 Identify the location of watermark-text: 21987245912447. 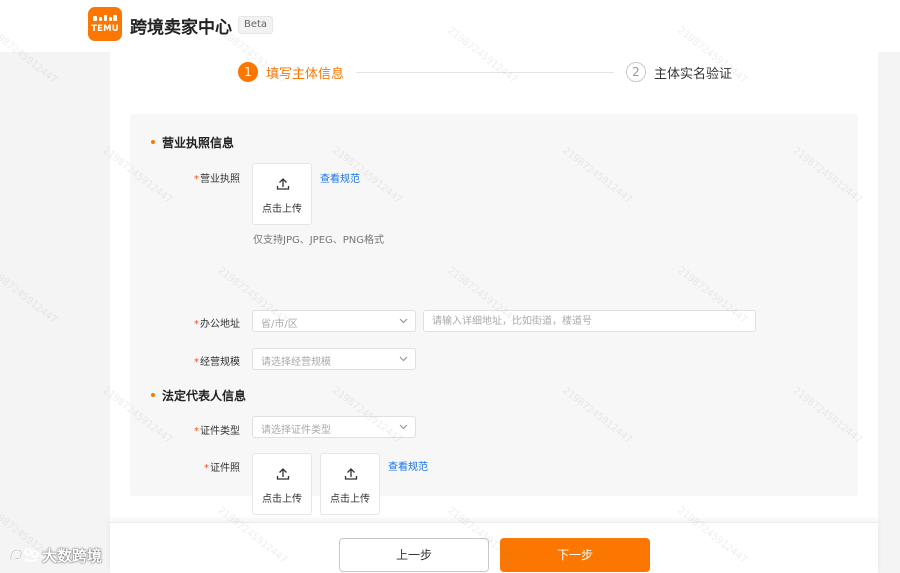
(29, 295).